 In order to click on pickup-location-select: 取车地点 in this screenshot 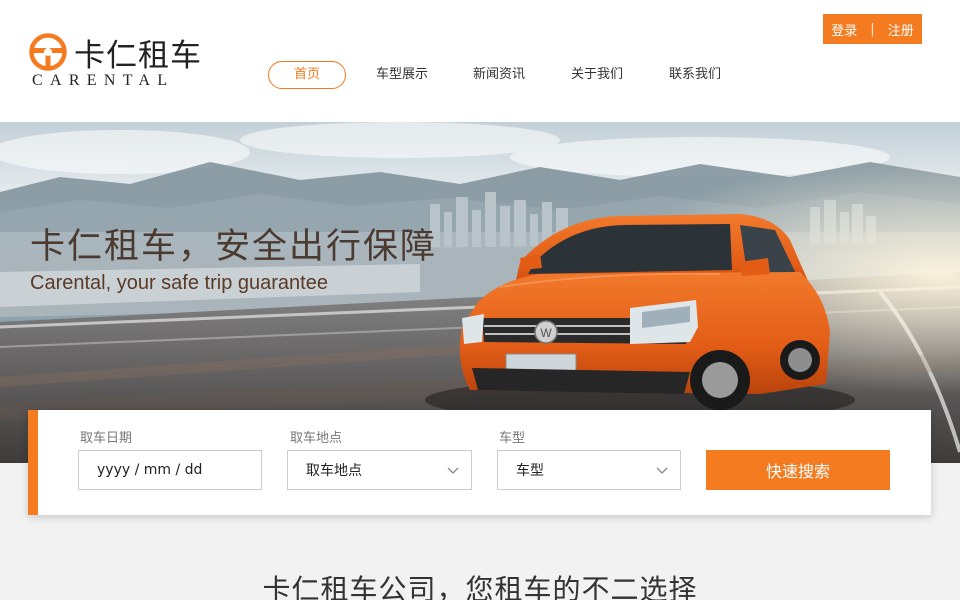, I will do `click(379, 470)`.